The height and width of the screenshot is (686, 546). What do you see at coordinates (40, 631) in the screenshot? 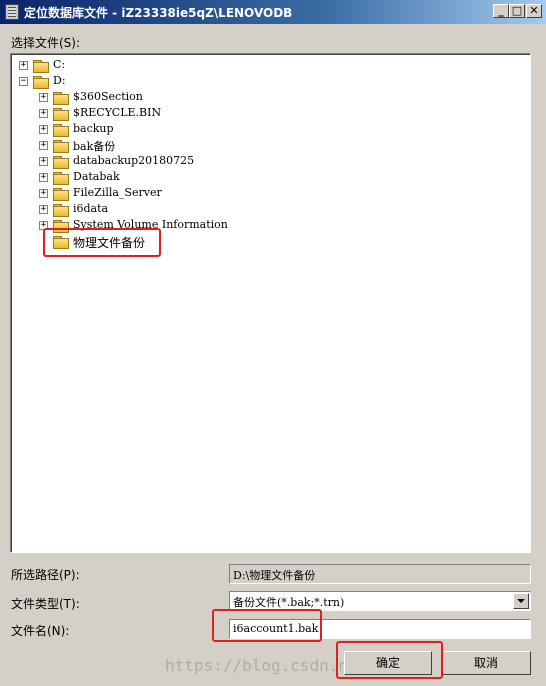
I see `file-name-label: 文件名(N):` at bounding box center [40, 631].